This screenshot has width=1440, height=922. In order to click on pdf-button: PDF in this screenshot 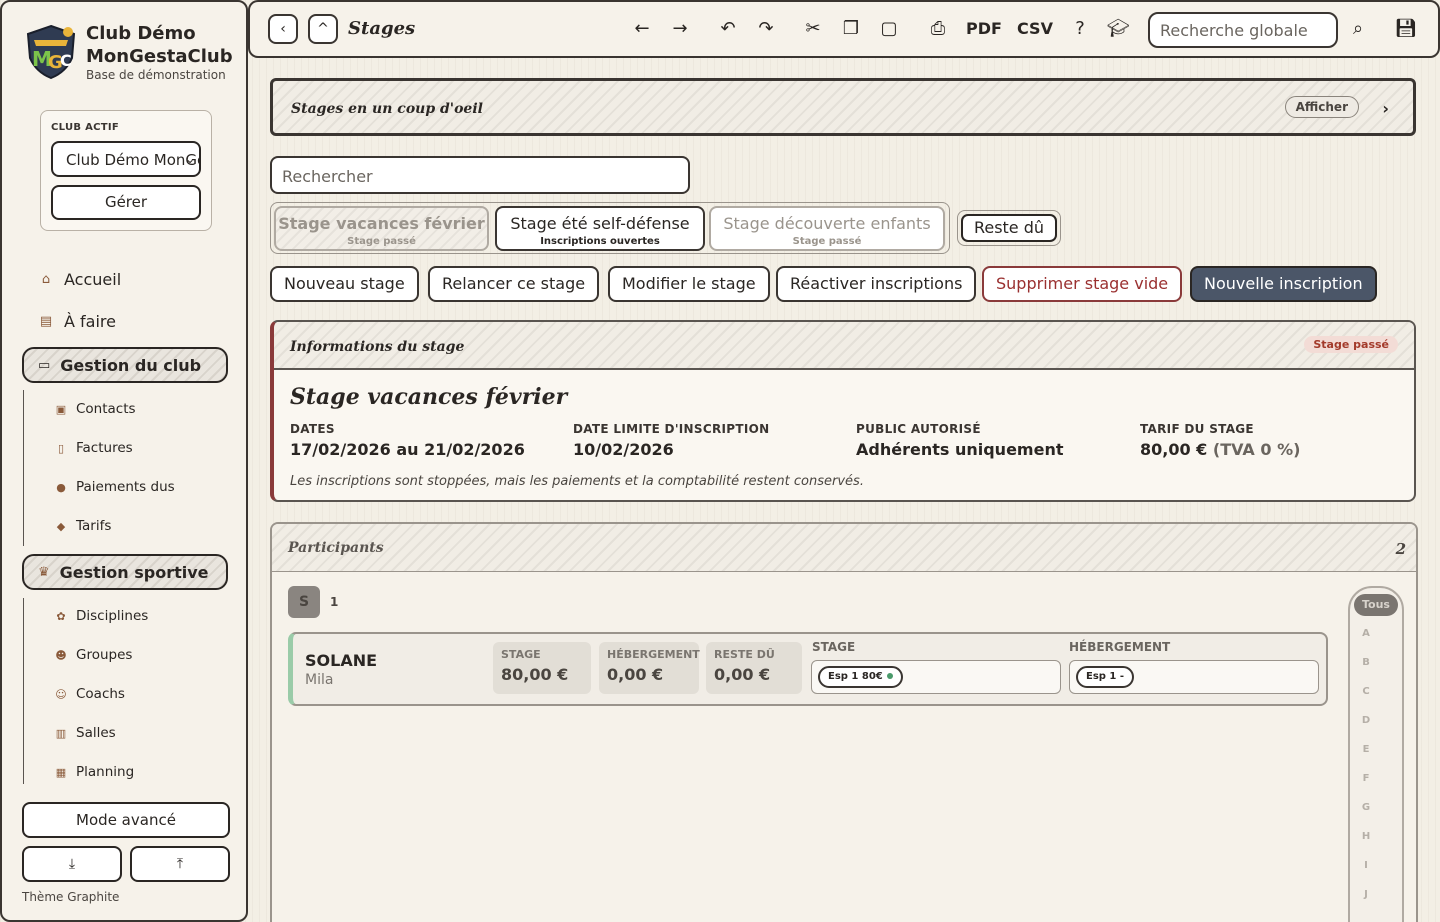, I will do `click(984, 28)`.